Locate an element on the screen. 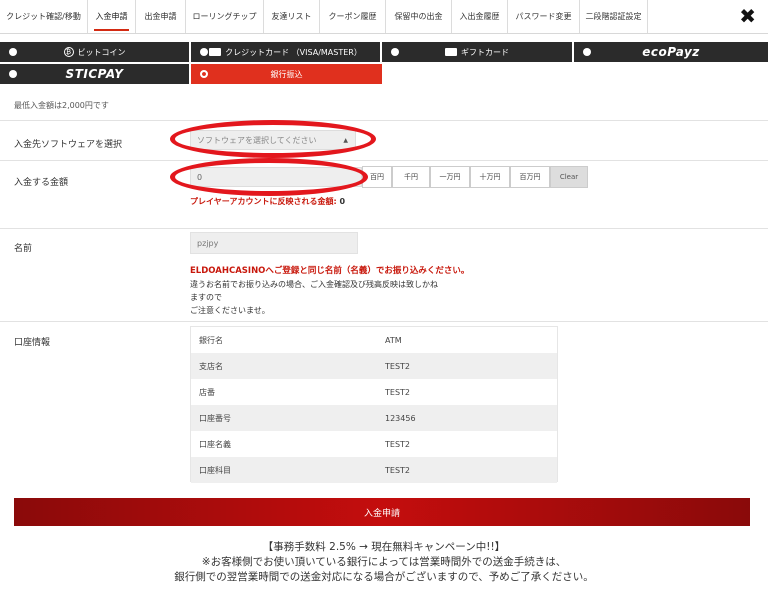 This screenshot has width=768, height=598. method-credit-card: クレジットカード （VISA/MASTER） is located at coordinates (285, 52).